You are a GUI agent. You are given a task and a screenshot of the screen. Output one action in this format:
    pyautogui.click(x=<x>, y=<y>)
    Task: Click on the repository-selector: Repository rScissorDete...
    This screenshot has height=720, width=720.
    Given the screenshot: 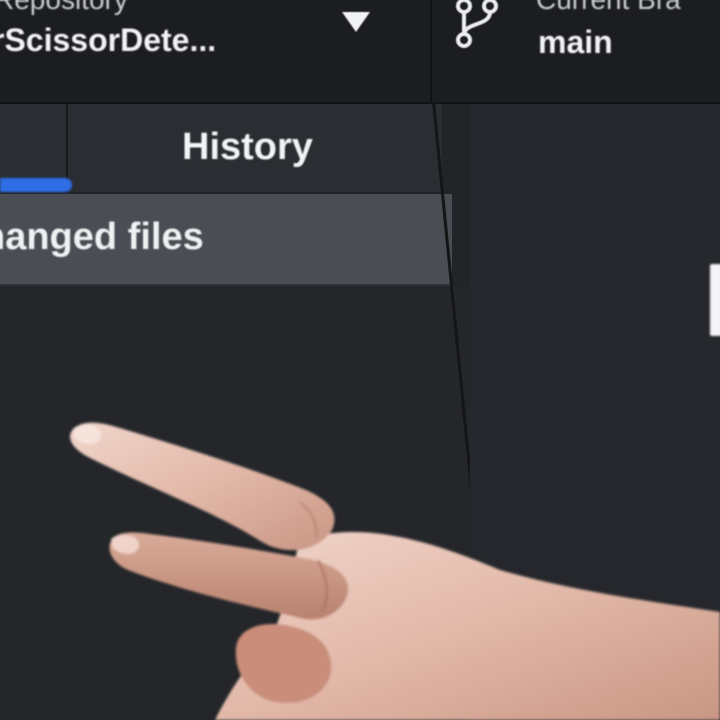 What is the action you would take?
    pyautogui.click(x=216, y=51)
    